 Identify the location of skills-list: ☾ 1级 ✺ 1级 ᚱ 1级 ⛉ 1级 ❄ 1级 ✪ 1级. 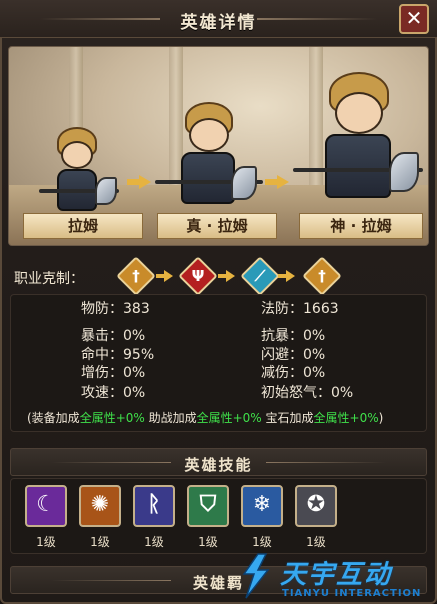
(218, 516).